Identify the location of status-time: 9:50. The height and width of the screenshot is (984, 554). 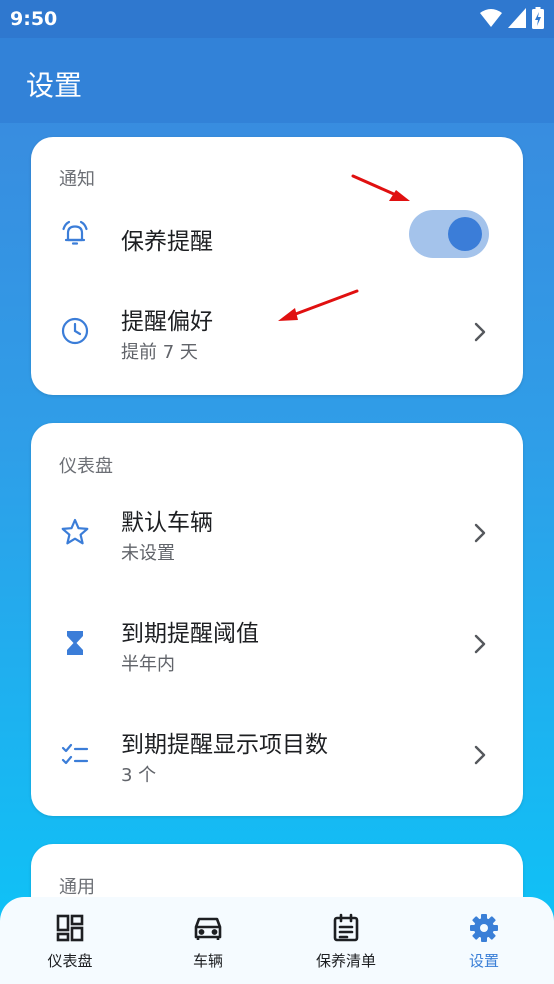
(34, 19).